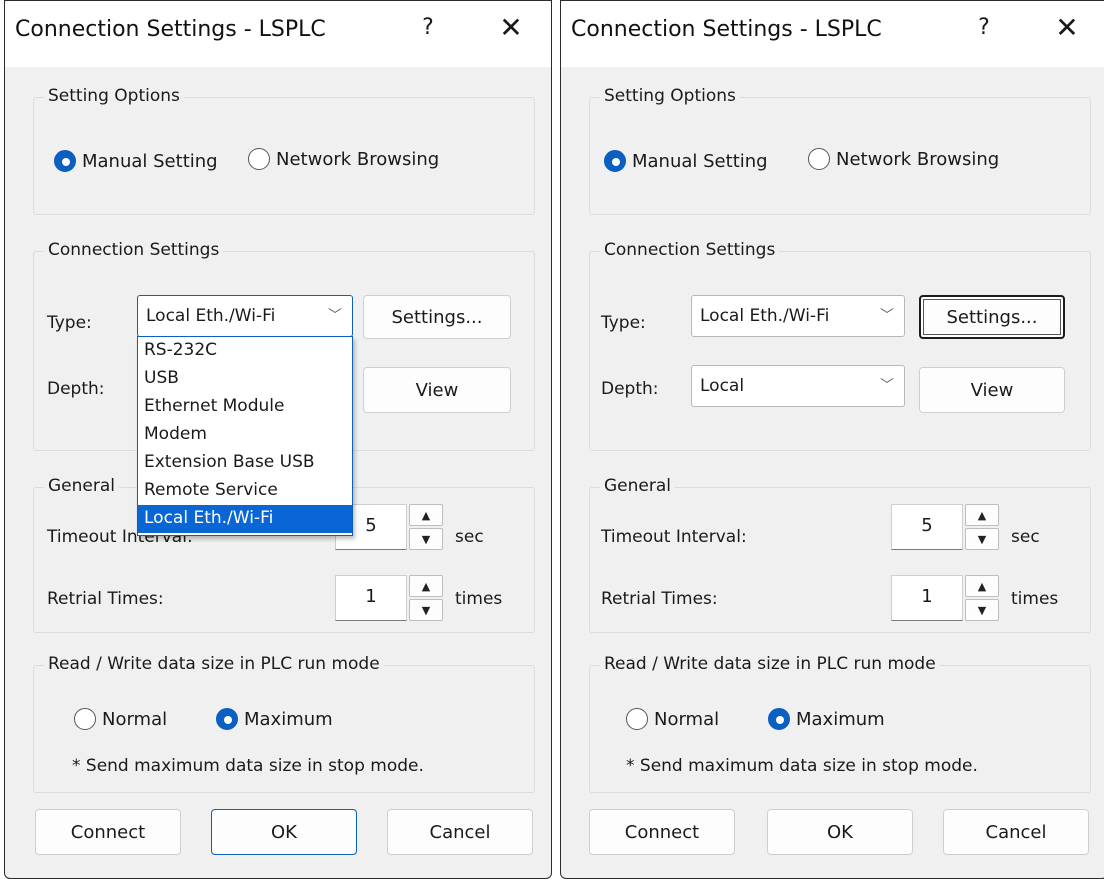 The image size is (1104, 879). I want to click on dropdown-item: Remote Service, so click(245, 491).